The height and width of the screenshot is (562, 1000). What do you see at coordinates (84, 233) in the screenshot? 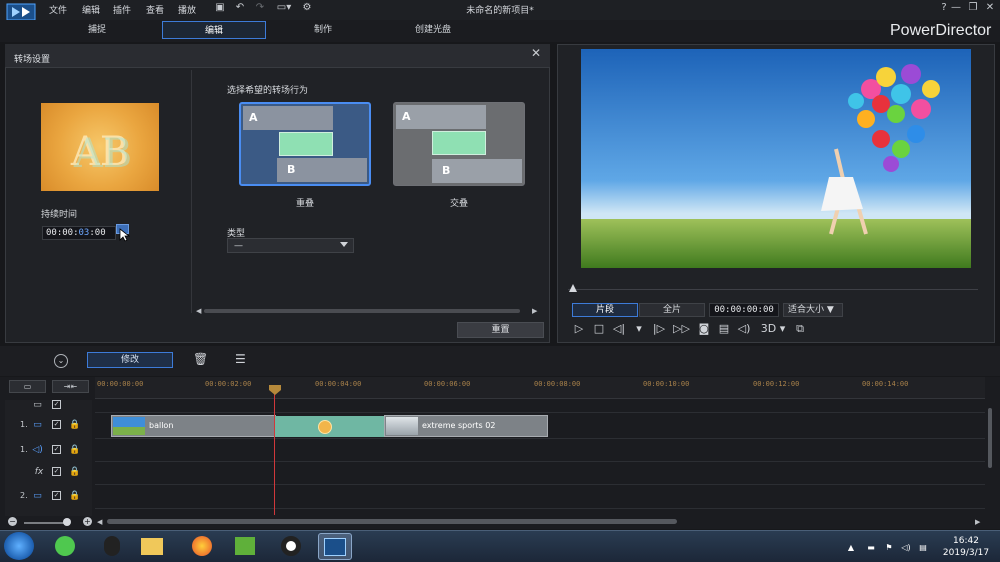
I see `duration-seconds: 03` at bounding box center [84, 233].